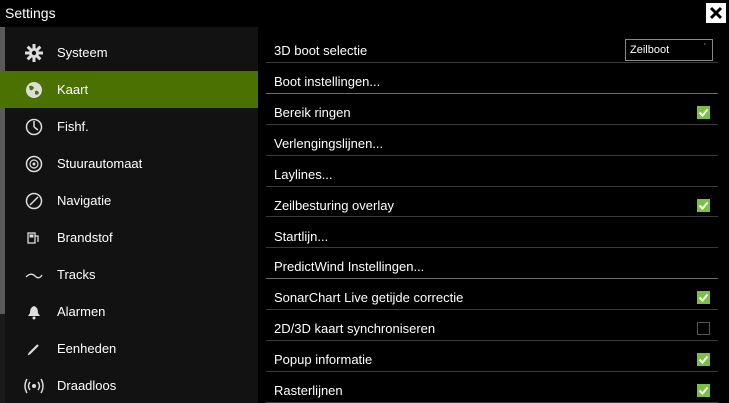 Image resolution: width=729 pixels, height=403 pixels. What do you see at coordinates (129, 311) in the screenshot?
I see `sidebar-item-alarmen: Alarmen` at bounding box center [129, 311].